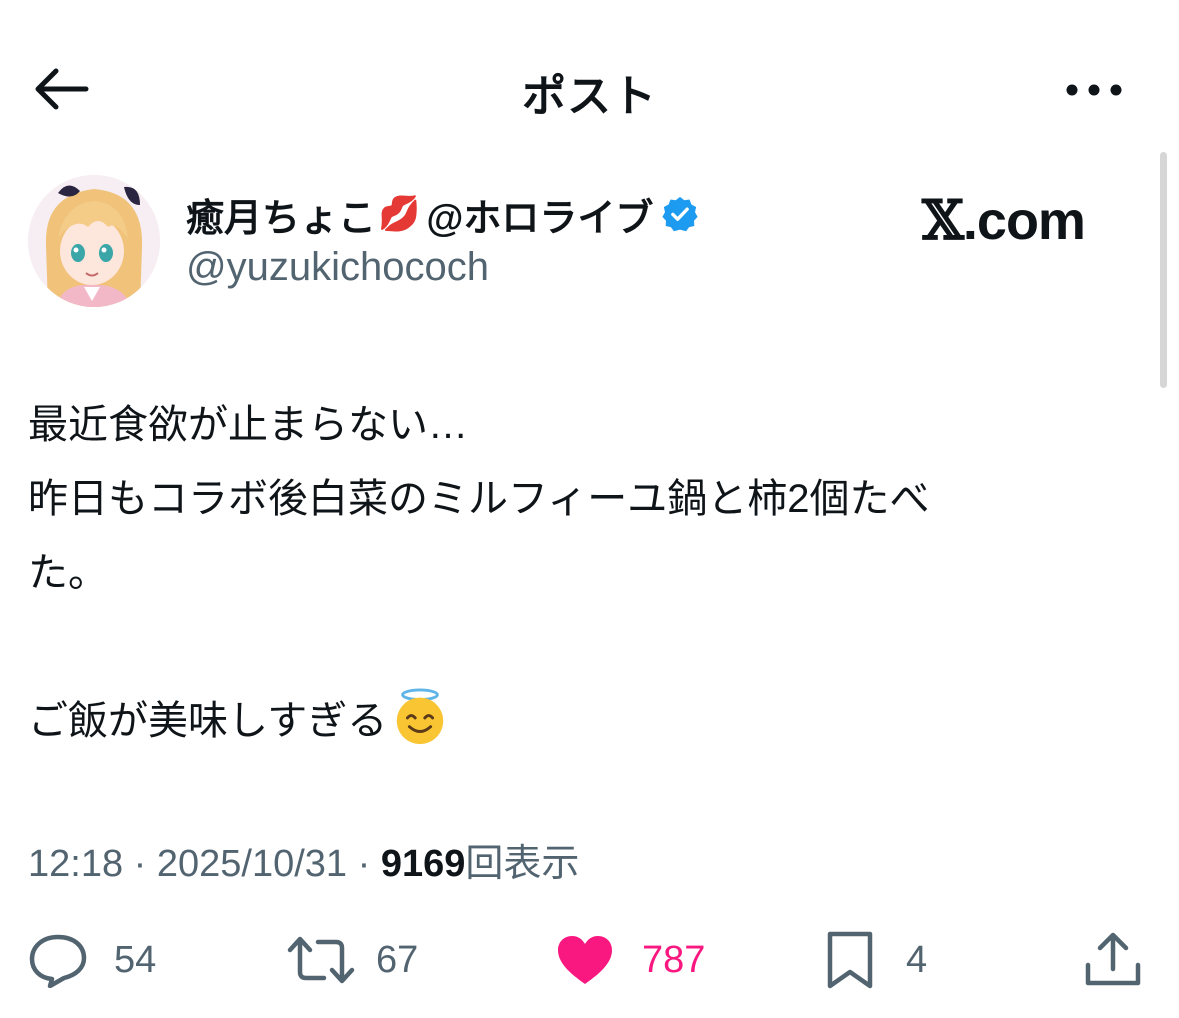  Describe the element at coordinates (589, 96) in the screenshot. I see `page-title: ポスト` at that location.